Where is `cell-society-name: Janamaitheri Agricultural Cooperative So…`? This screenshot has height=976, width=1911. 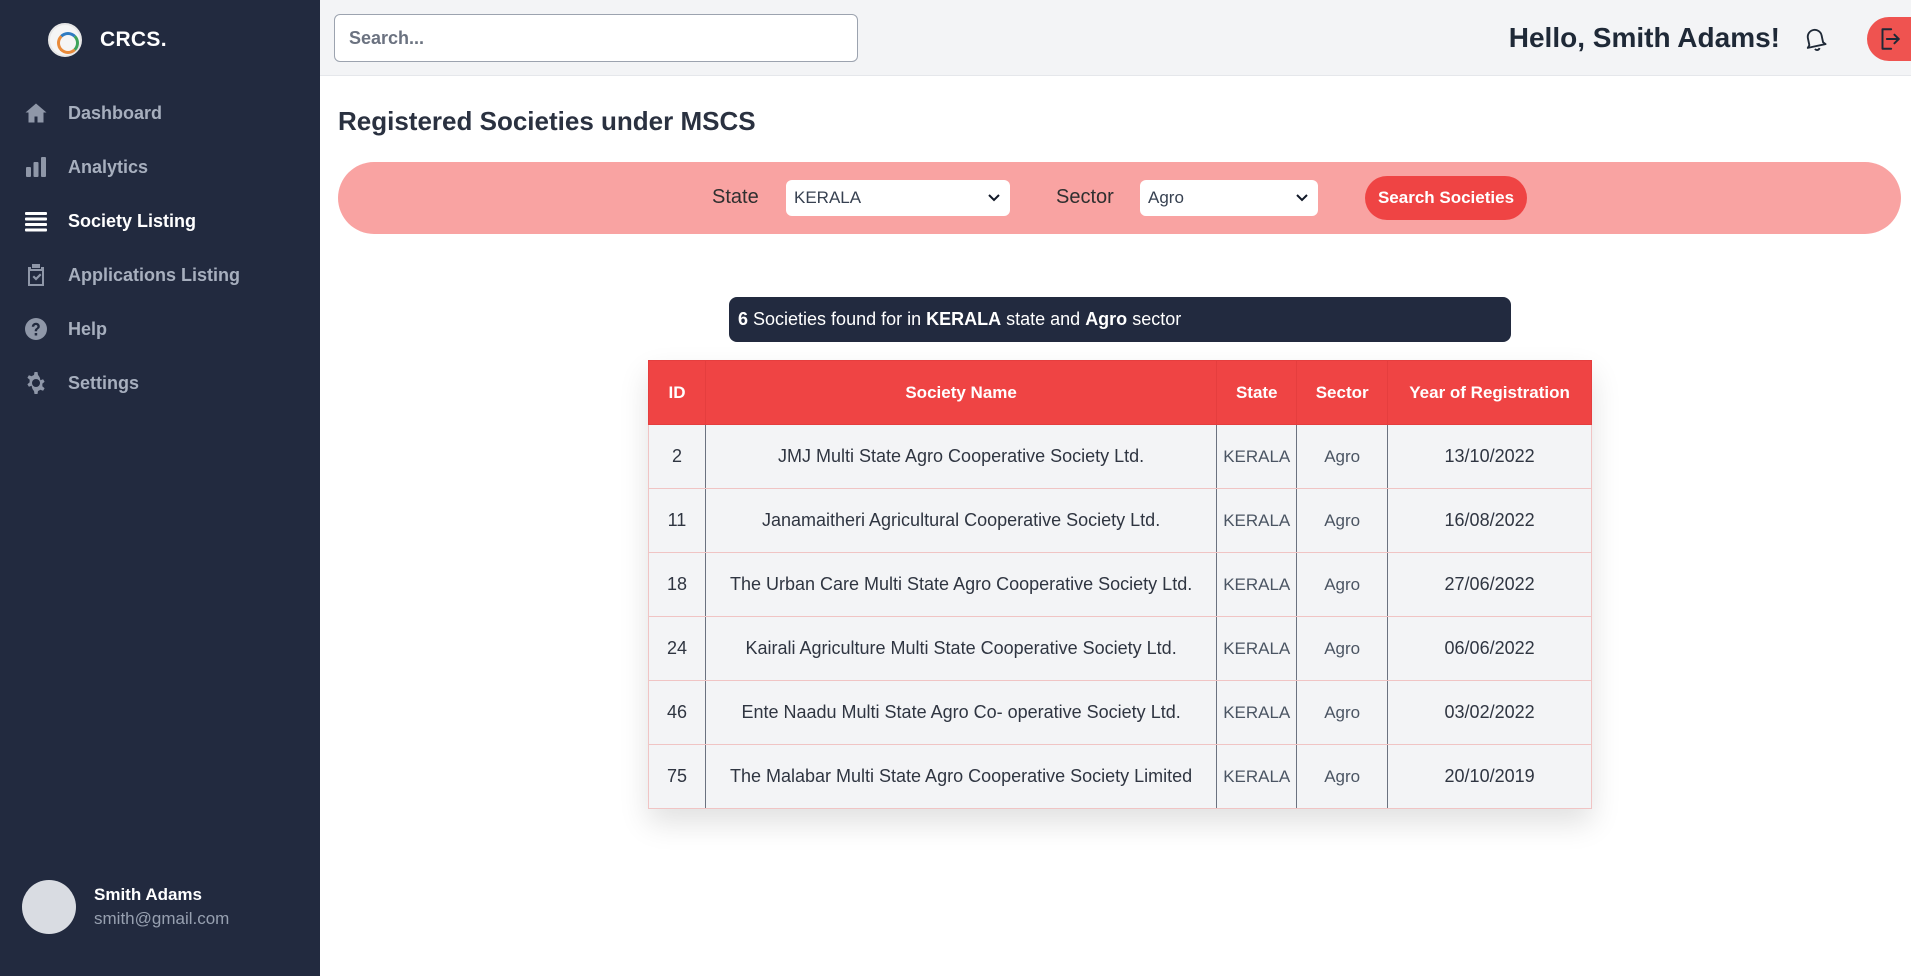
cell-society-name: Janamaitheri Agricultural Cooperative So… is located at coordinates (961, 520).